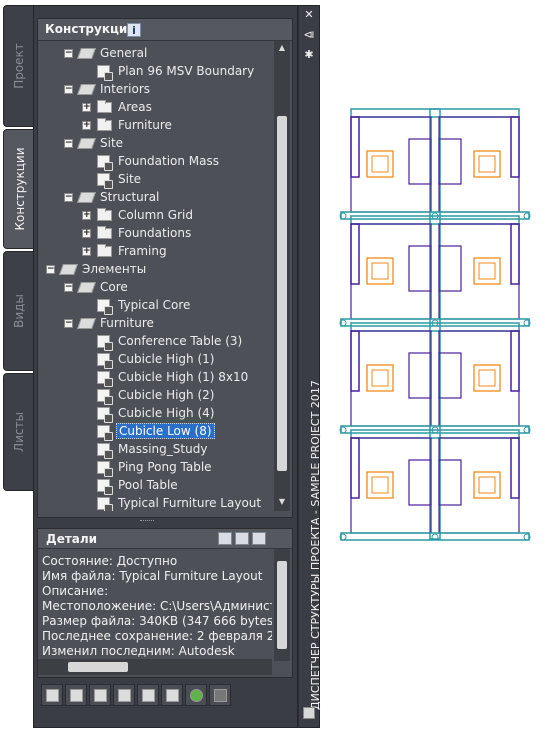 This screenshot has height=733, width=545. What do you see at coordinates (147, 521) in the screenshot?
I see `panel-splitter` at bounding box center [147, 521].